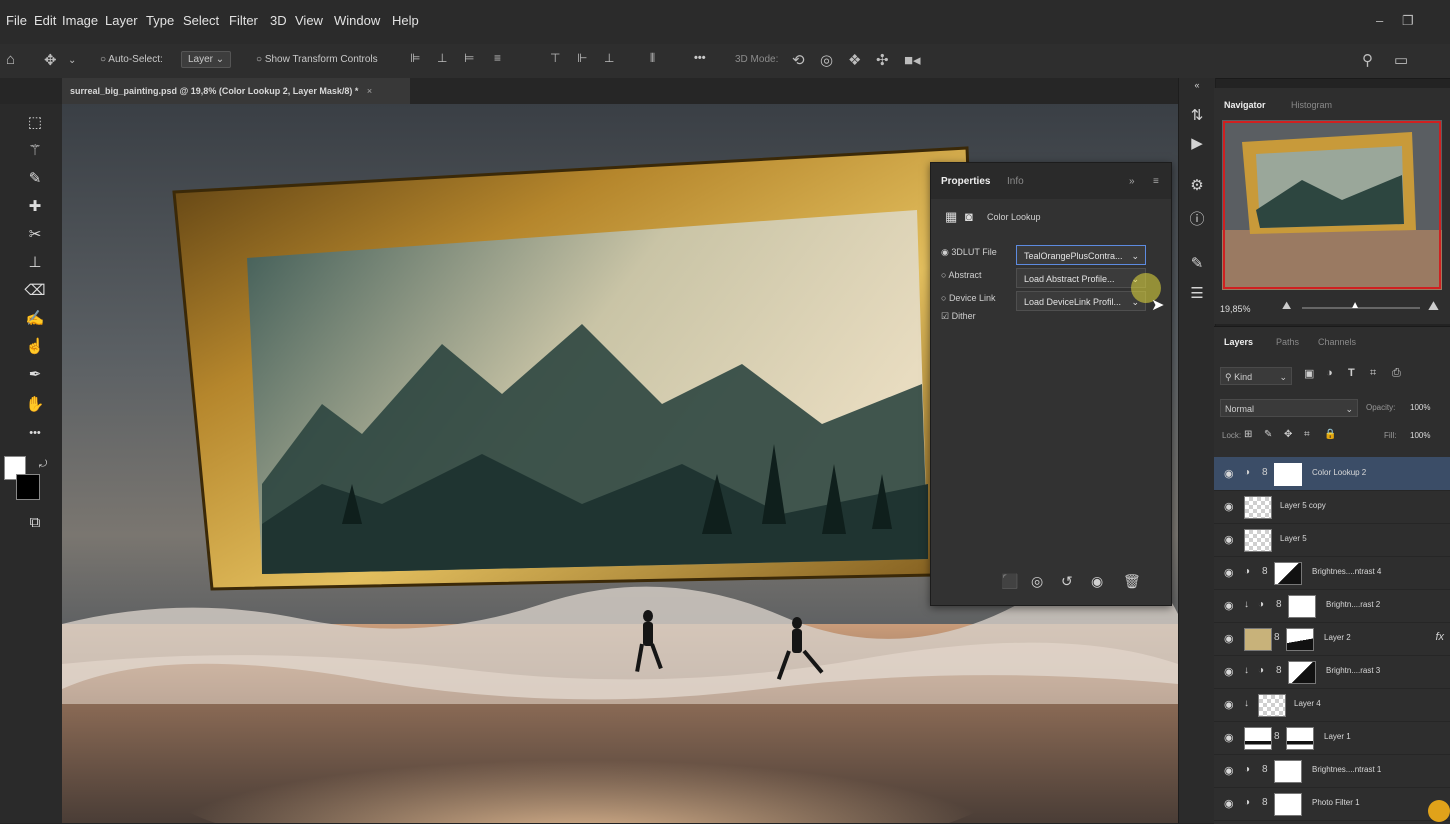 The image size is (1450, 824). Describe the element at coordinates (1132, 581) in the screenshot. I see `delete-adjustment-icon: 🗑` at that location.